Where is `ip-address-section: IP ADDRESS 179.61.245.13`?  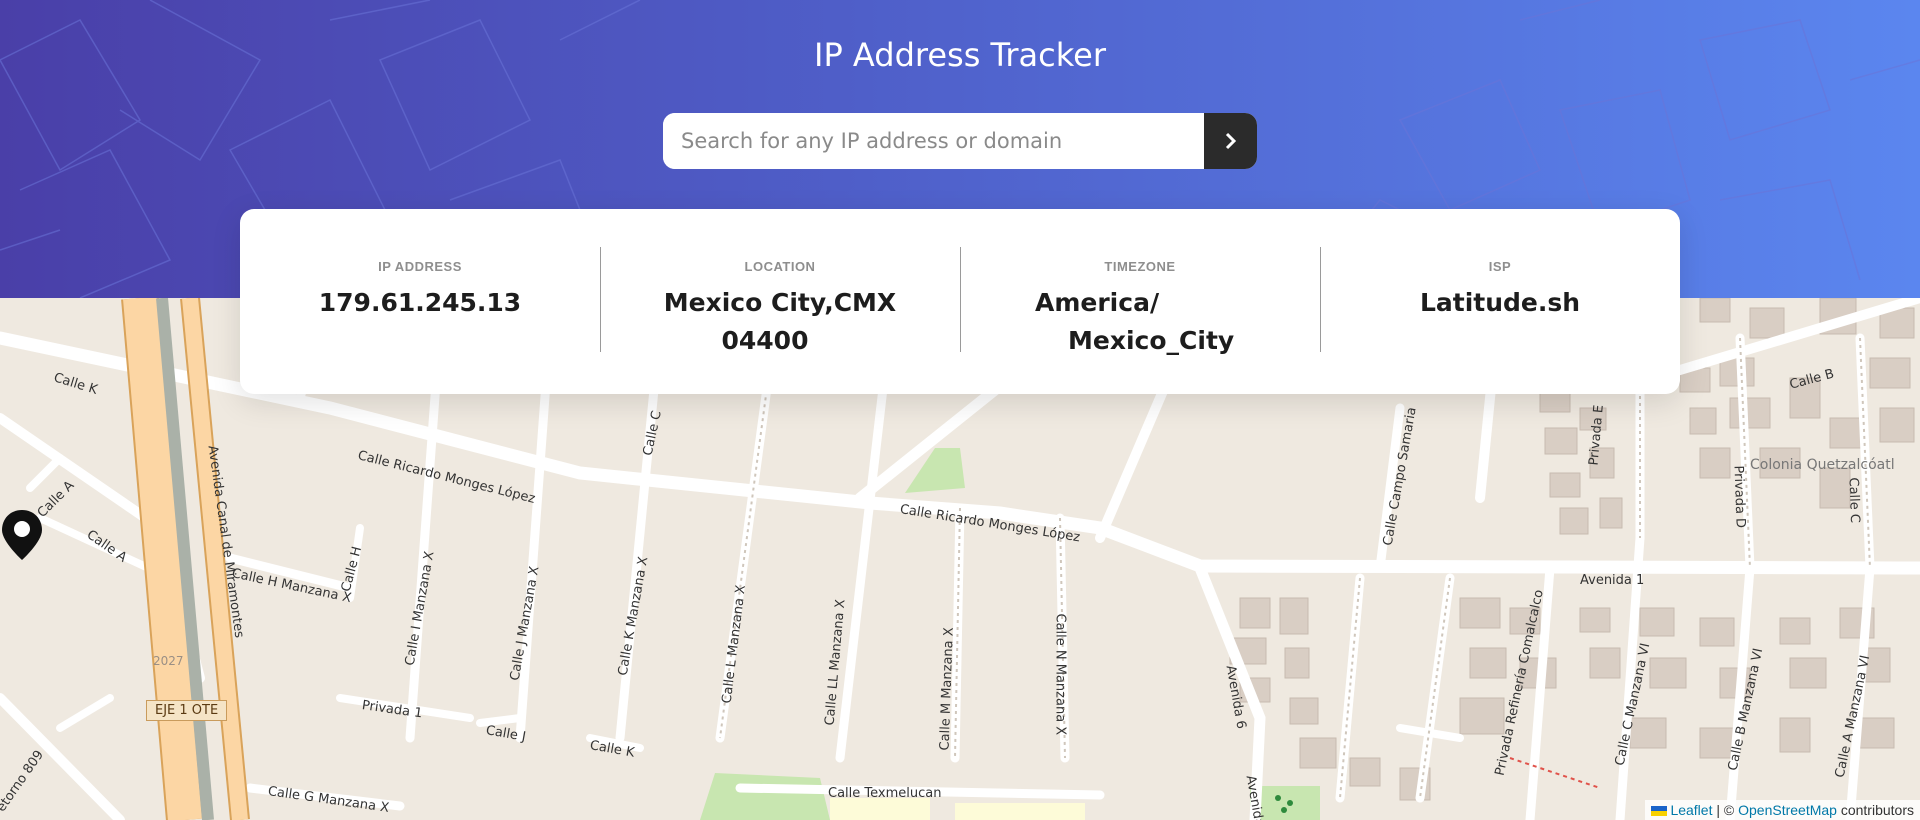
ip-address-section: IP ADDRESS 179.61.245.13 is located at coordinates (420, 301).